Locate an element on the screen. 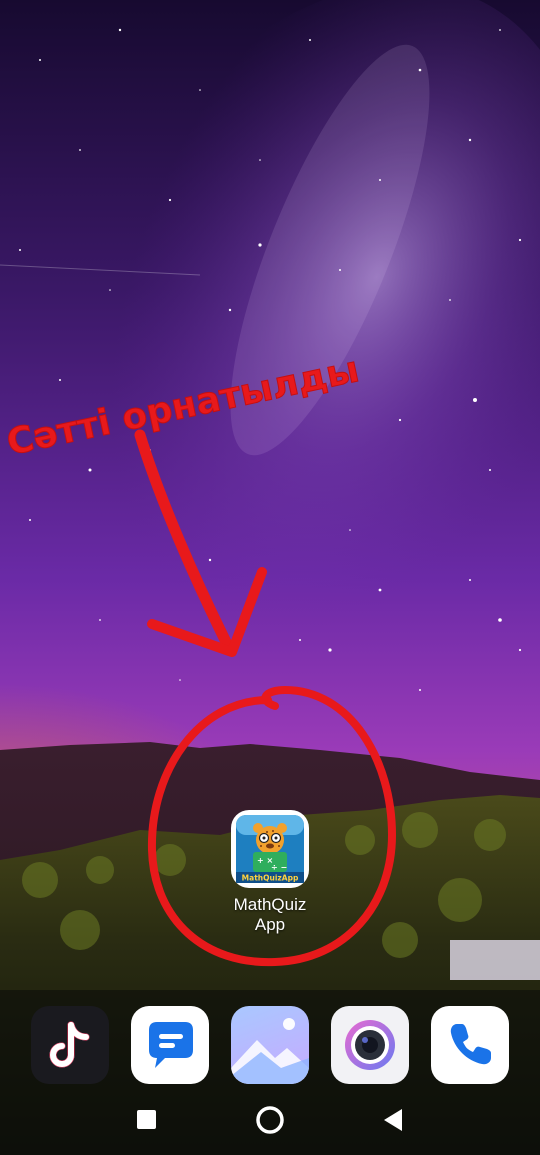 This screenshot has width=540, height=1155. messages-icon is located at coordinates (170, 1045).